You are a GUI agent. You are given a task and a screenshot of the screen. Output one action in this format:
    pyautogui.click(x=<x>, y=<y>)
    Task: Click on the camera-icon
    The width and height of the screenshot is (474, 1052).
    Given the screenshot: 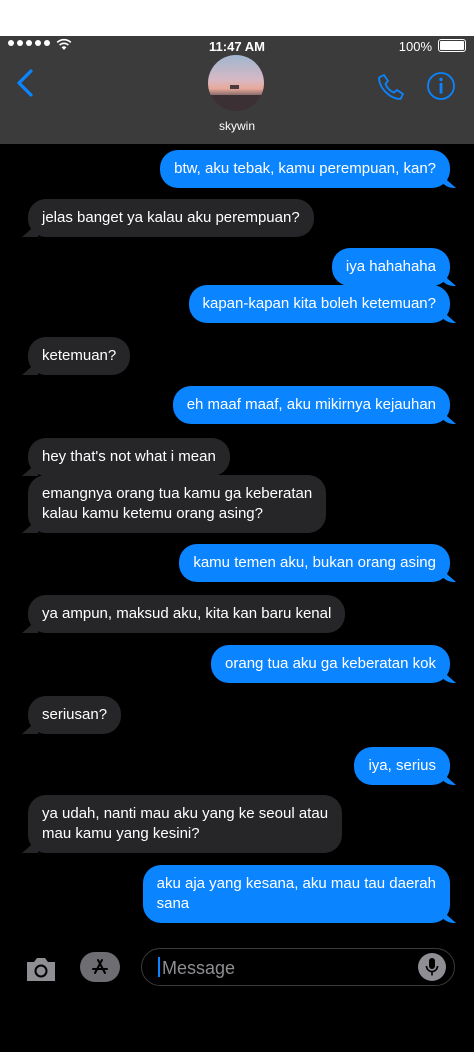 What is the action you would take?
    pyautogui.click(x=41, y=969)
    